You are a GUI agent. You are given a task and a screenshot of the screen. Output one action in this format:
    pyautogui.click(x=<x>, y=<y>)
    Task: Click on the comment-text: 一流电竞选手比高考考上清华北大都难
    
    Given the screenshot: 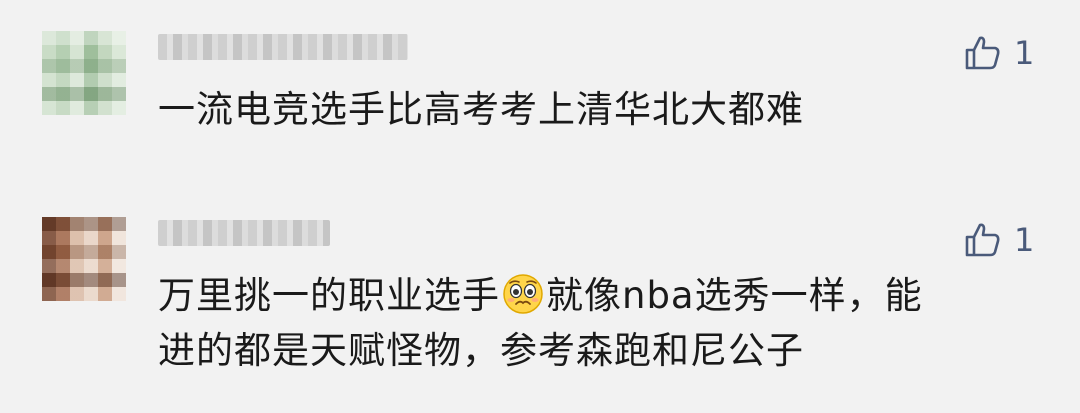 What is the action you would take?
    pyautogui.click(x=481, y=109)
    